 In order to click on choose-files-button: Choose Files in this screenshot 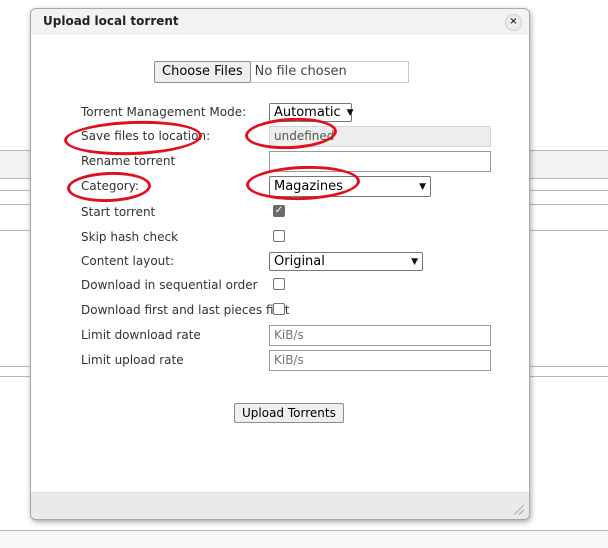, I will do `click(202, 72)`.